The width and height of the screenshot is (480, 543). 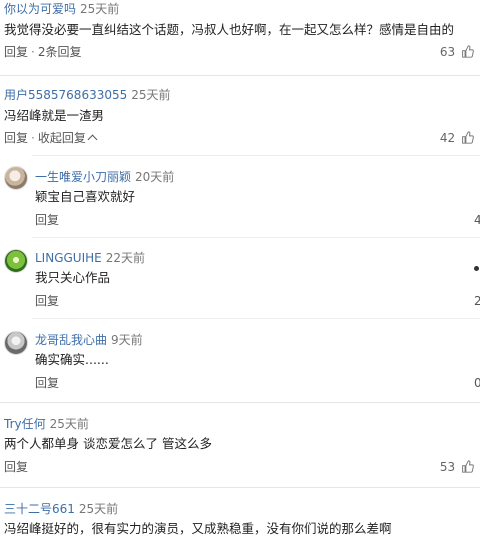 What do you see at coordinates (127, 340) in the screenshot?
I see `timestamp: 9天前` at bounding box center [127, 340].